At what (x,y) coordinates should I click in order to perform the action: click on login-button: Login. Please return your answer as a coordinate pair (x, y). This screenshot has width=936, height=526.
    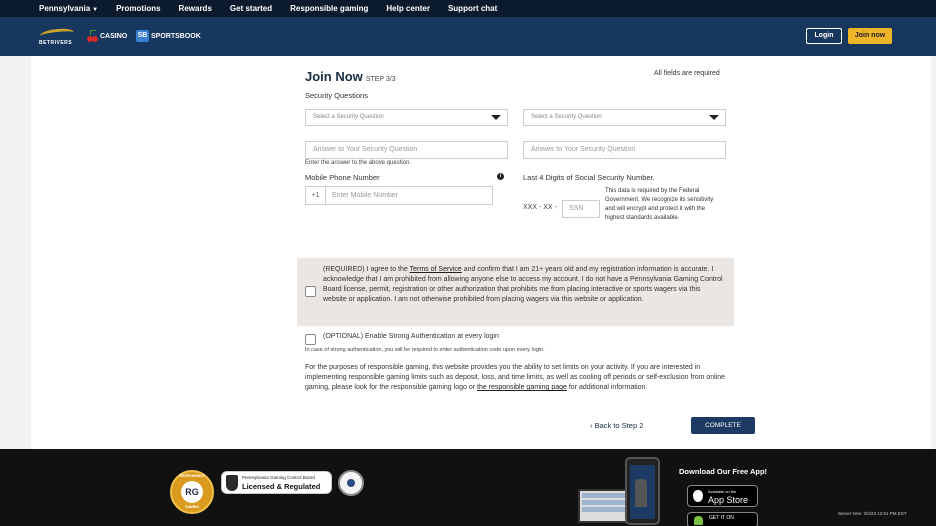
    Looking at the image, I should click on (824, 36).